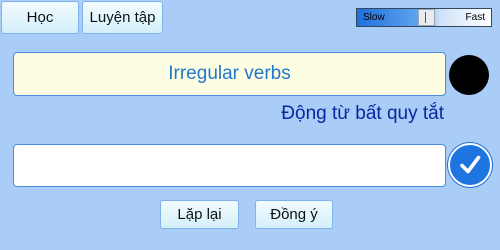 The height and width of the screenshot is (250, 500). I want to click on ok-button: Đồng ý, so click(294, 214).